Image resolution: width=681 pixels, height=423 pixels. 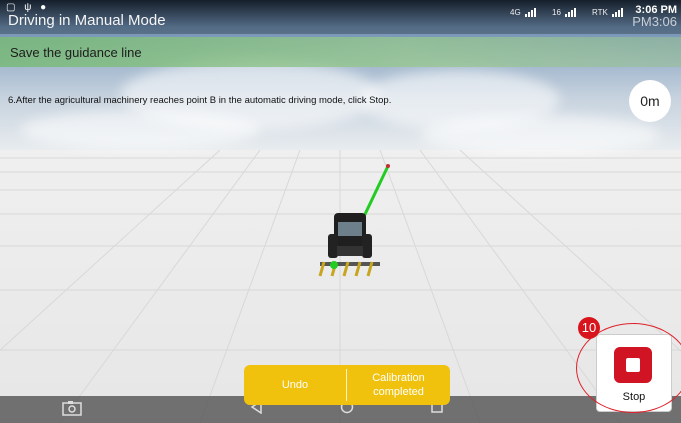 What do you see at coordinates (589, 328) in the screenshot?
I see `step-number-badge: 10` at bounding box center [589, 328].